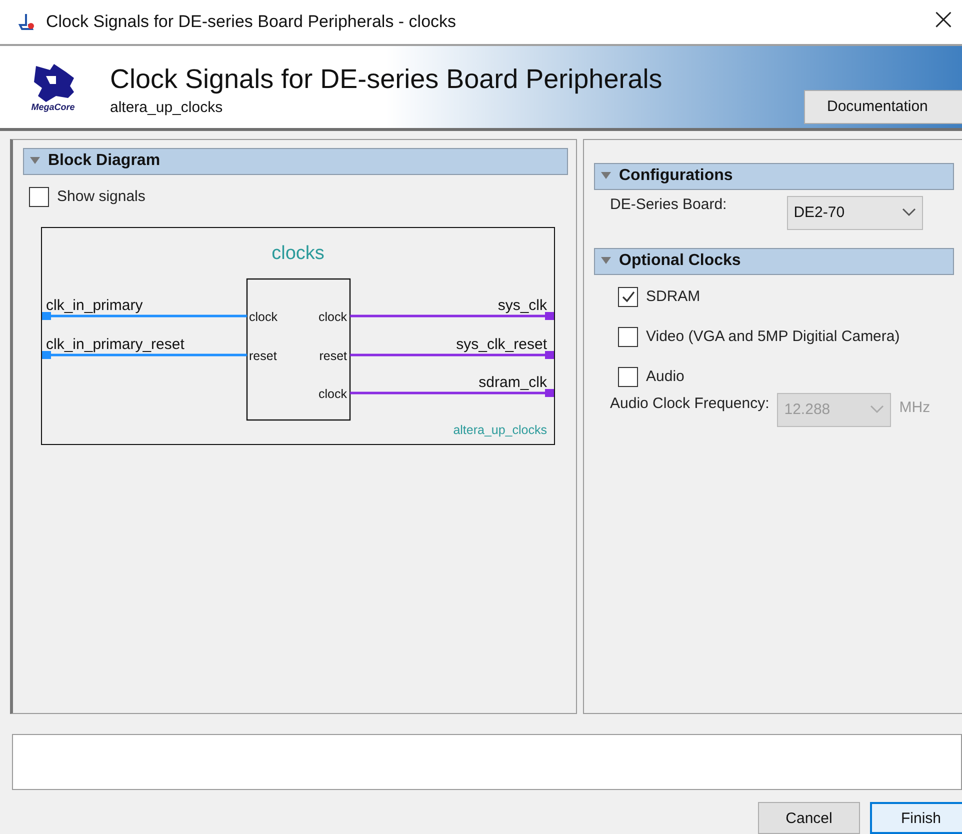  I want to click on header-title: Clock Signals for DE-series Board Peripherals, so click(387, 79).